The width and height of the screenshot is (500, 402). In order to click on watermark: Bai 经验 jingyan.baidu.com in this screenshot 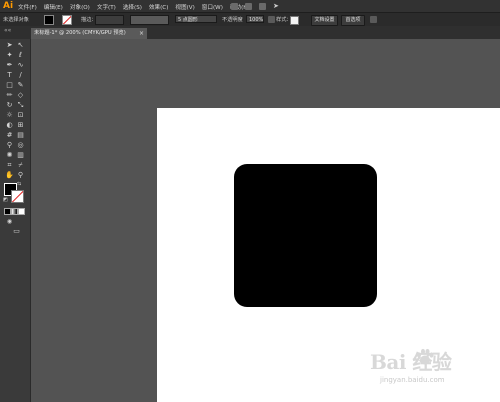, I will do `click(432, 371)`.